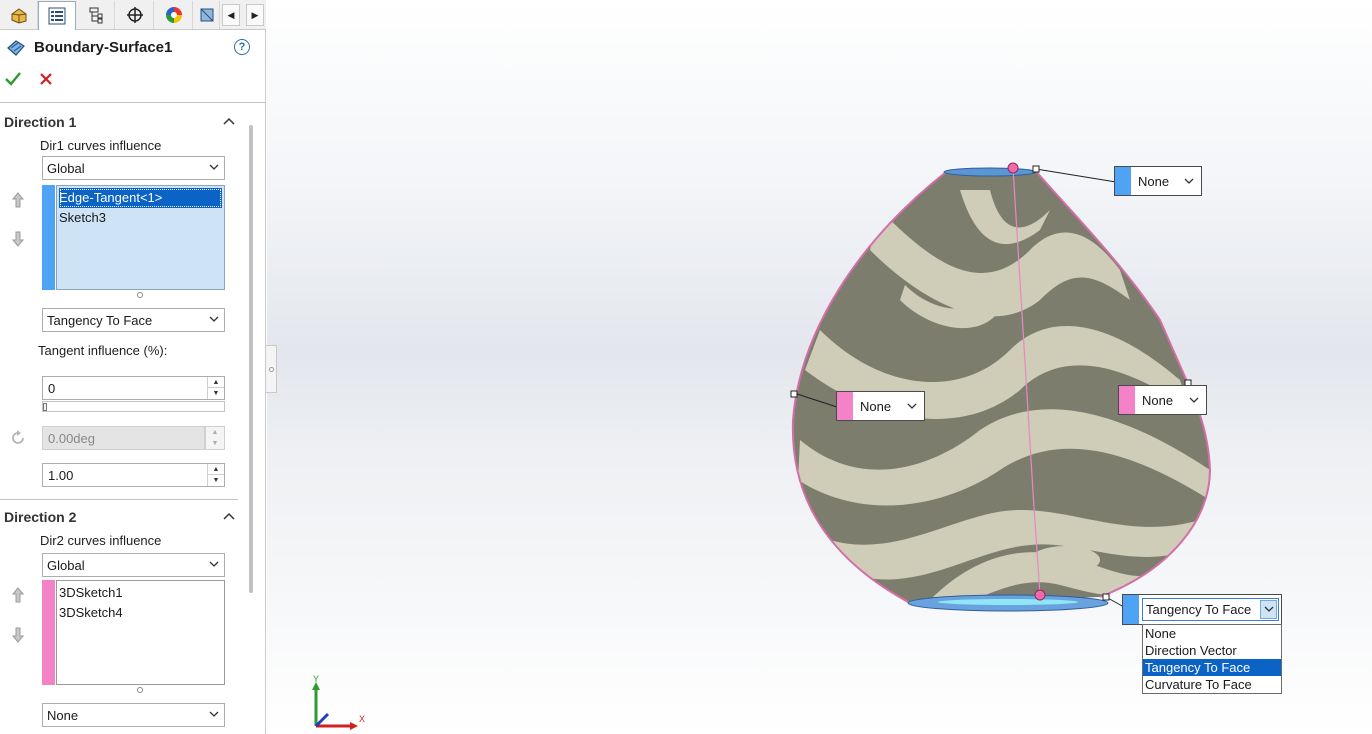  I want to click on configuration-manager-icon, so click(95, 15).